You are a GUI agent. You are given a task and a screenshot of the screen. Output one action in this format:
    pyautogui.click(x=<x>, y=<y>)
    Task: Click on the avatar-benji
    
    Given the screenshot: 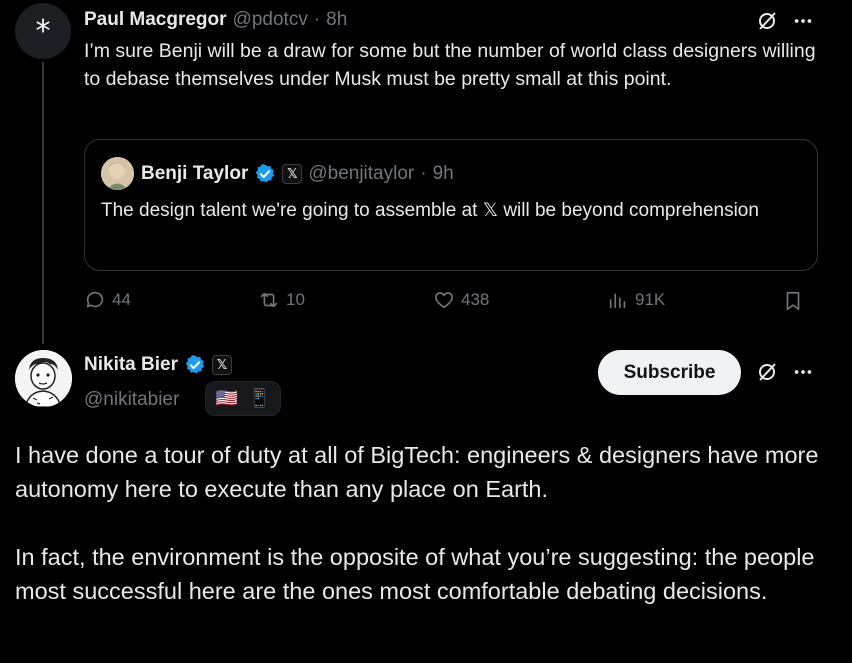 What is the action you would take?
    pyautogui.click(x=117, y=173)
    